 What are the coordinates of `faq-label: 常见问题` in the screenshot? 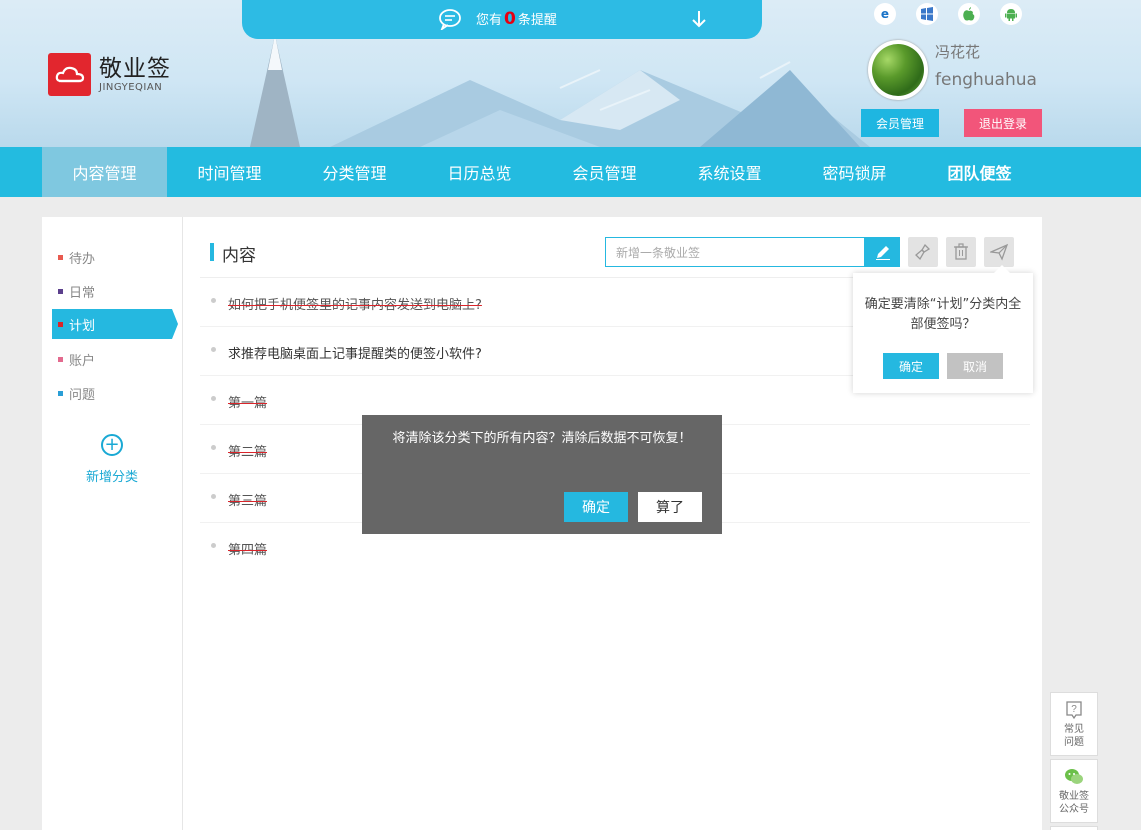 It's located at (1074, 736).